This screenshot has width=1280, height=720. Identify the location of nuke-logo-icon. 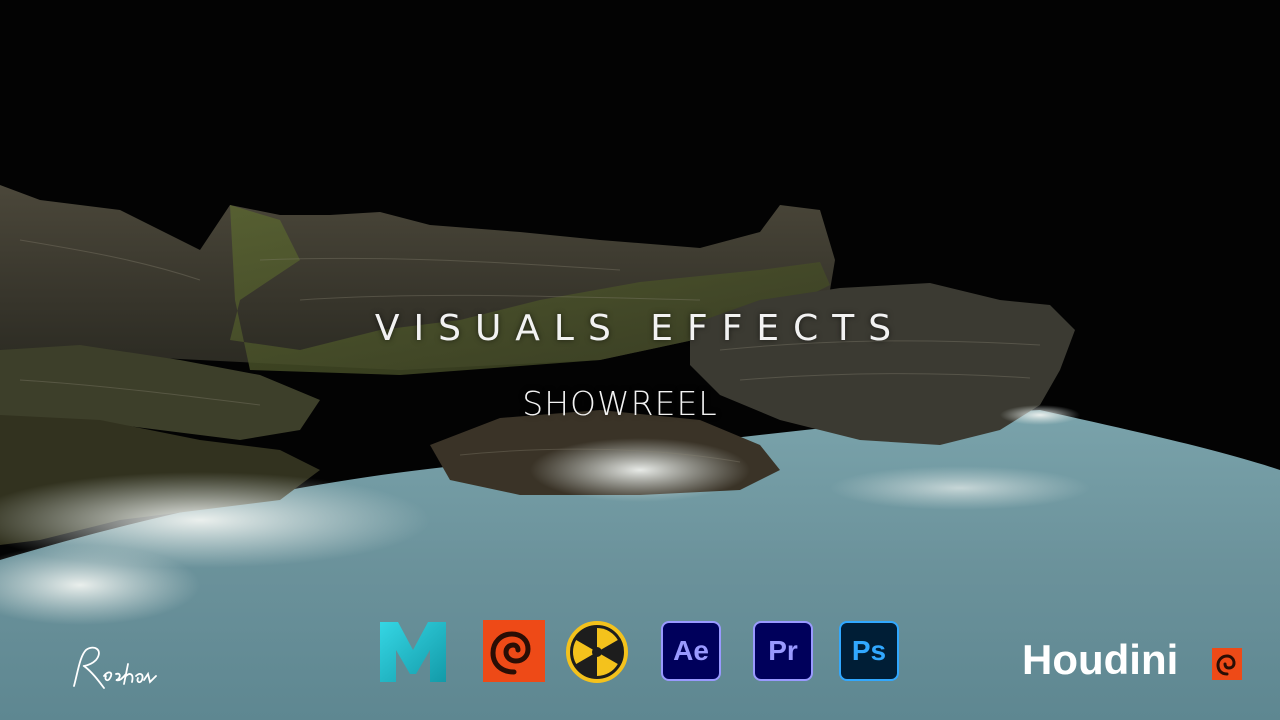
(597, 652).